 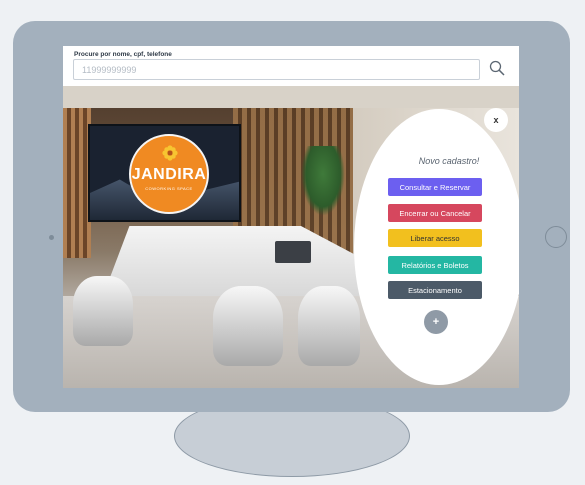 I want to click on home-button, so click(x=556, y=237).